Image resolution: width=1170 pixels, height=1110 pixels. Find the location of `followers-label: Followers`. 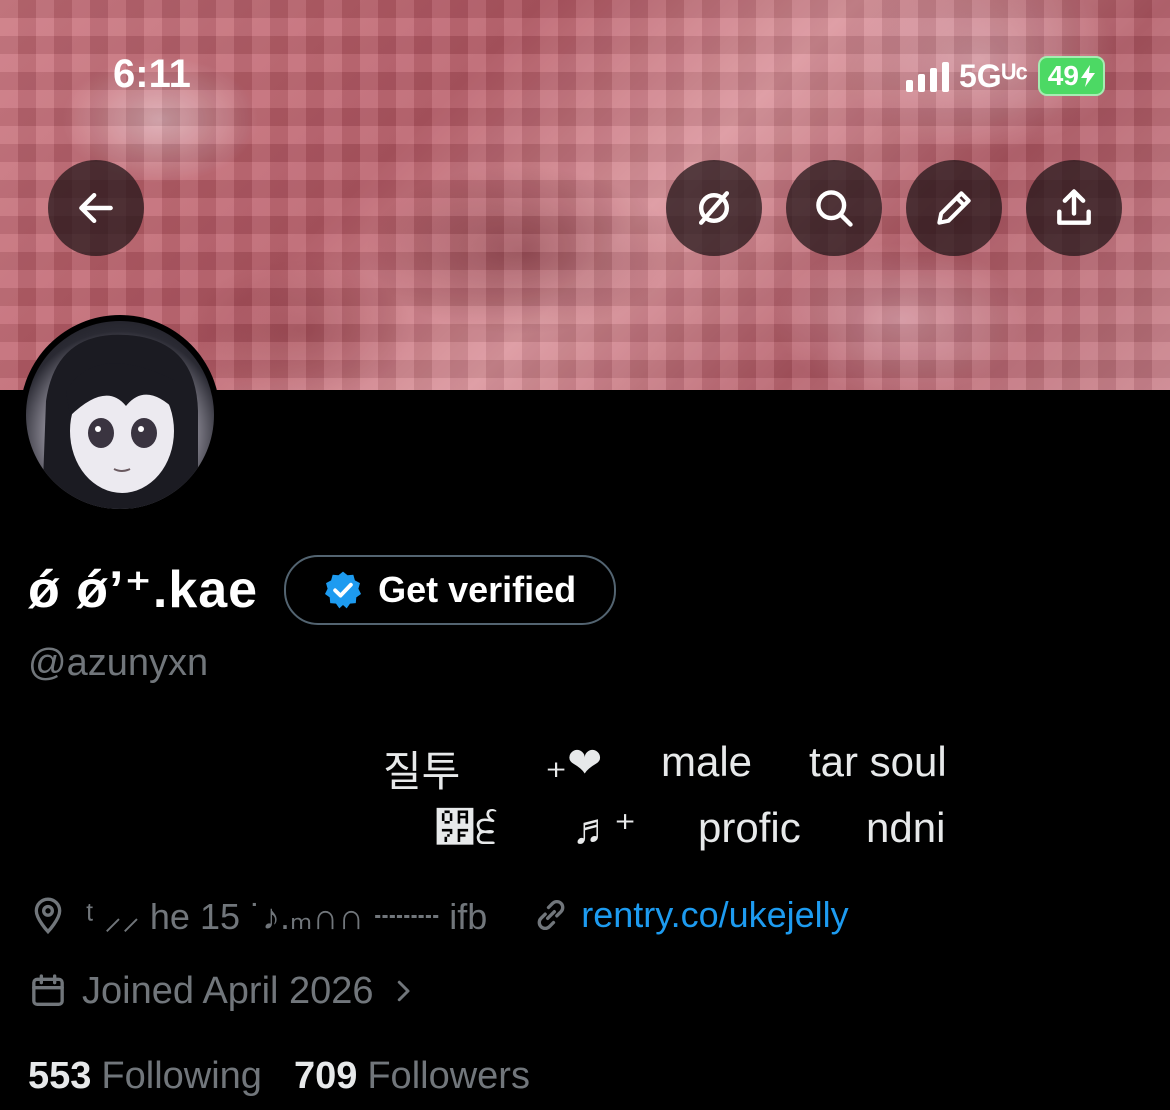

followers-label: Followers is located at coordinates (448, 1075).